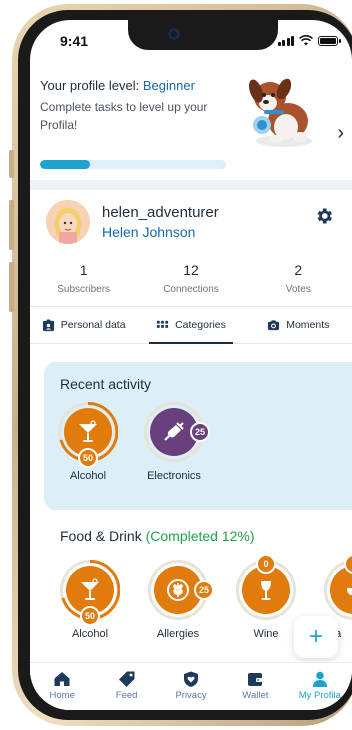 This screenshot has height=730, width=352. I want to click on nav-privacy: Privacy, so click(191, 686).